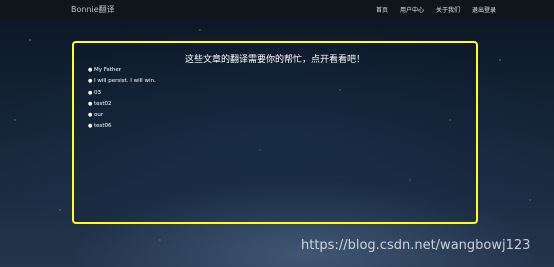 The height and width of the screenshot is (267, 554). Describe the element at coordinates (430, 9) in the screenshot. I see `nav-links: 首页 用户中心 关于我们 退出登录` at that location.